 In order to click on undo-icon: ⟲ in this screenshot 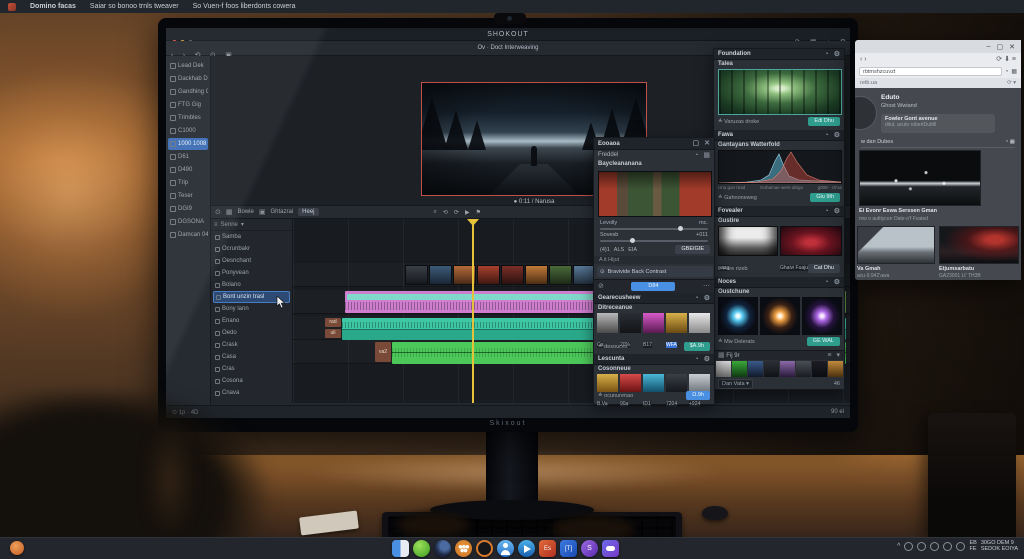, I will do `click(445, 212)`.